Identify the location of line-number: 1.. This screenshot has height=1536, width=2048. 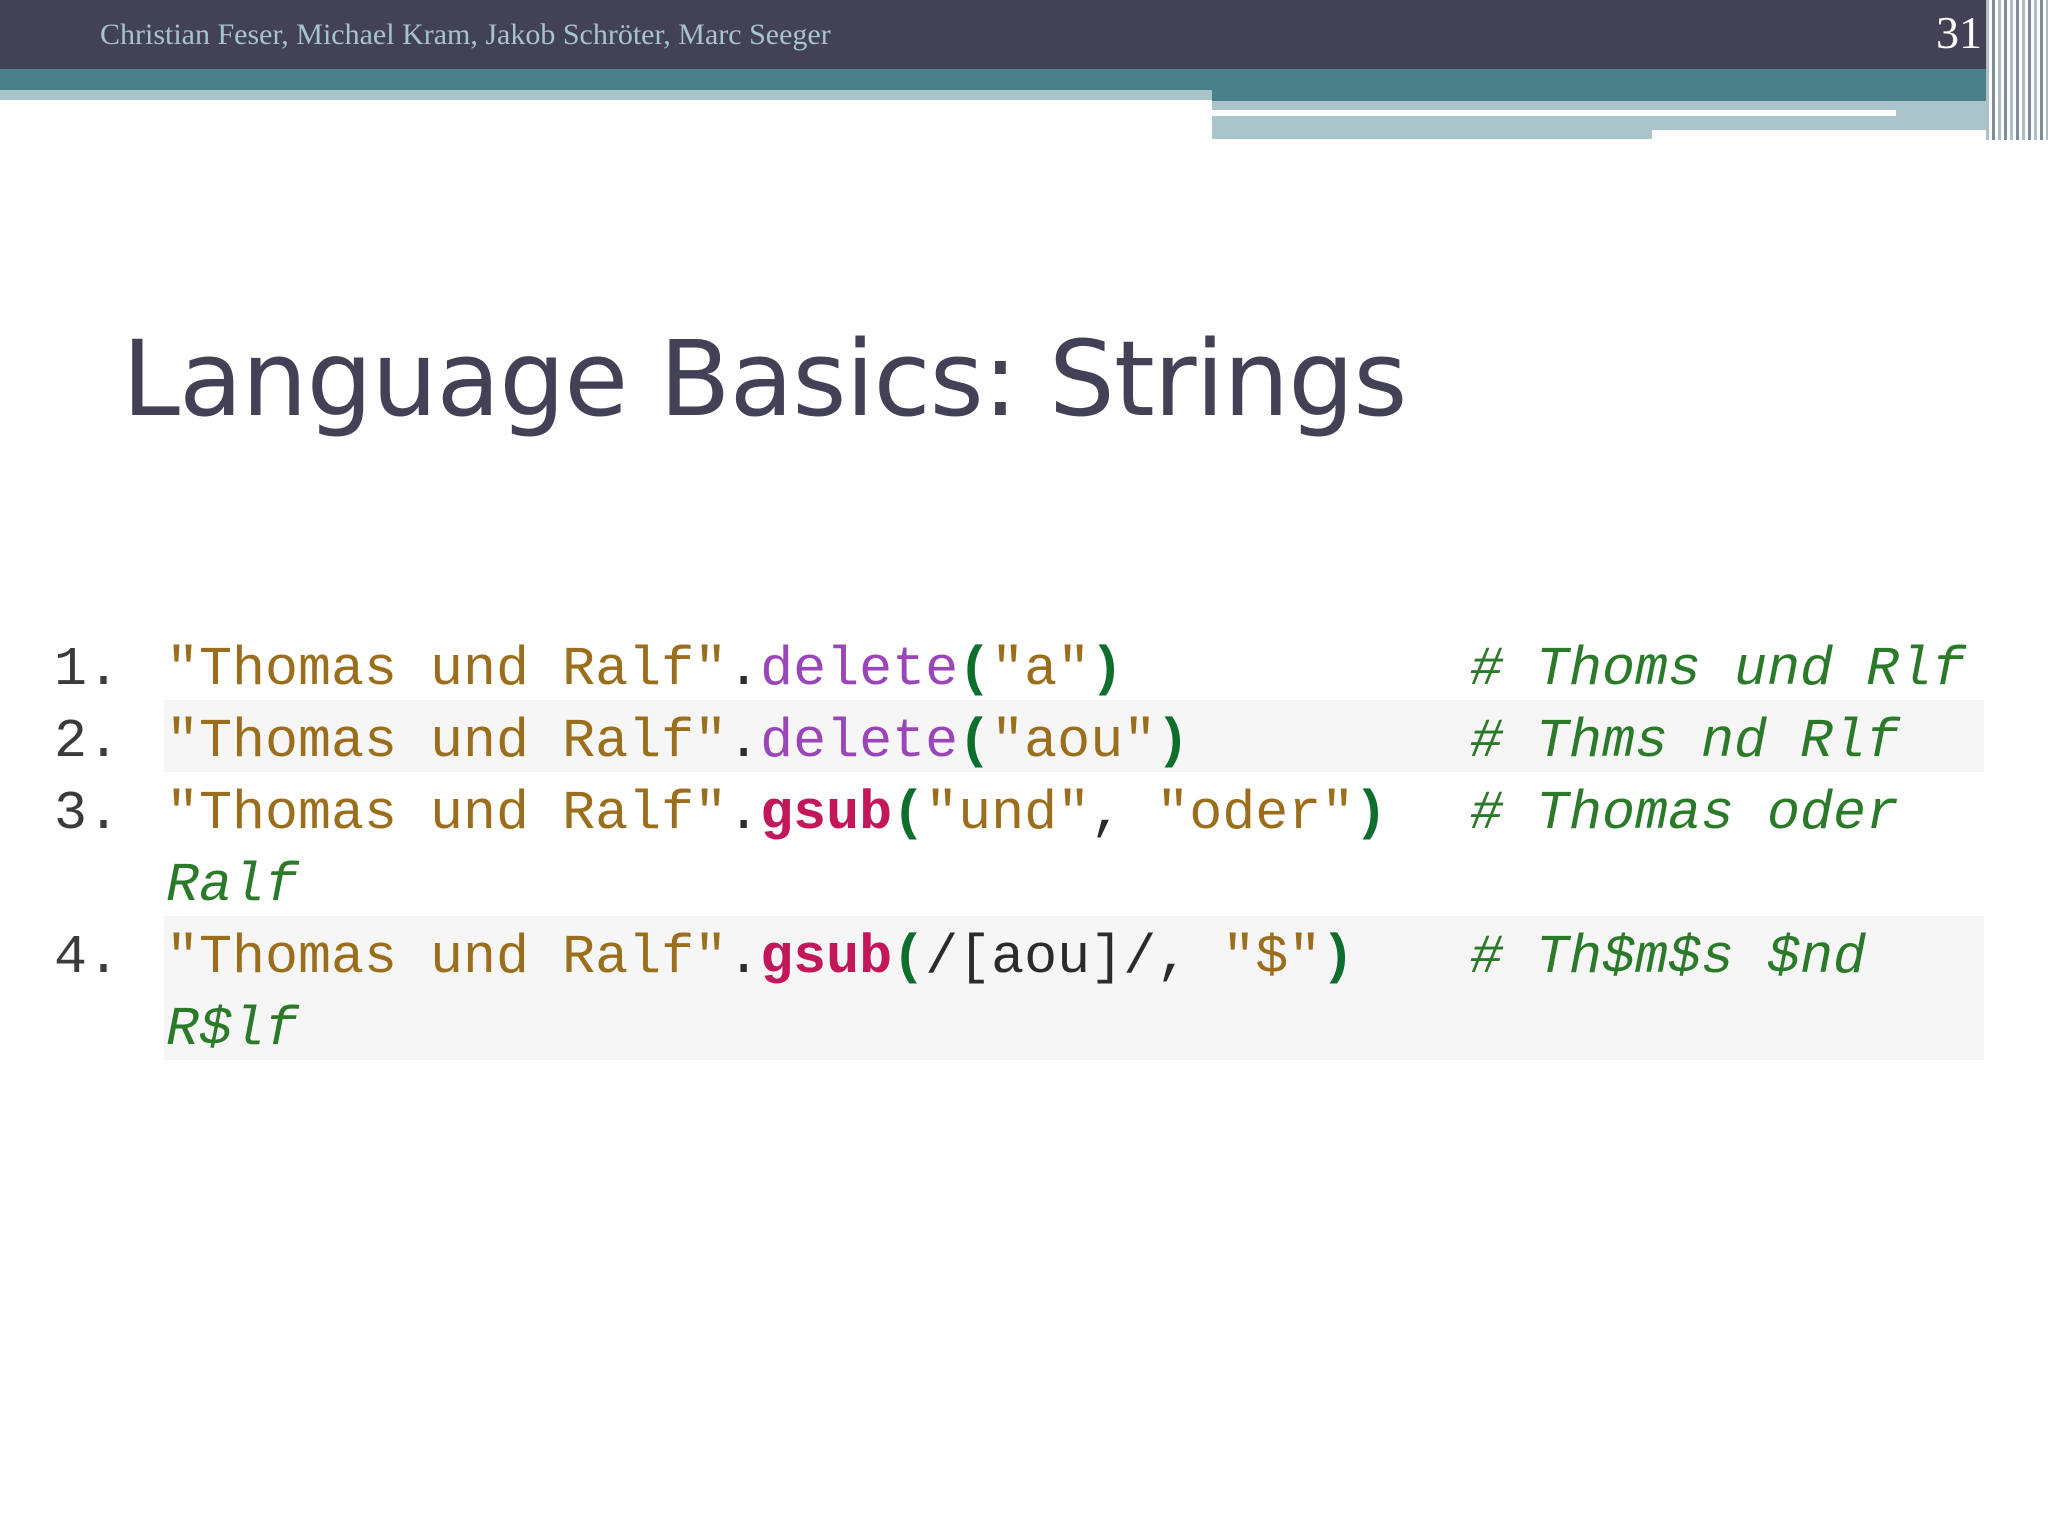
(87, 669).